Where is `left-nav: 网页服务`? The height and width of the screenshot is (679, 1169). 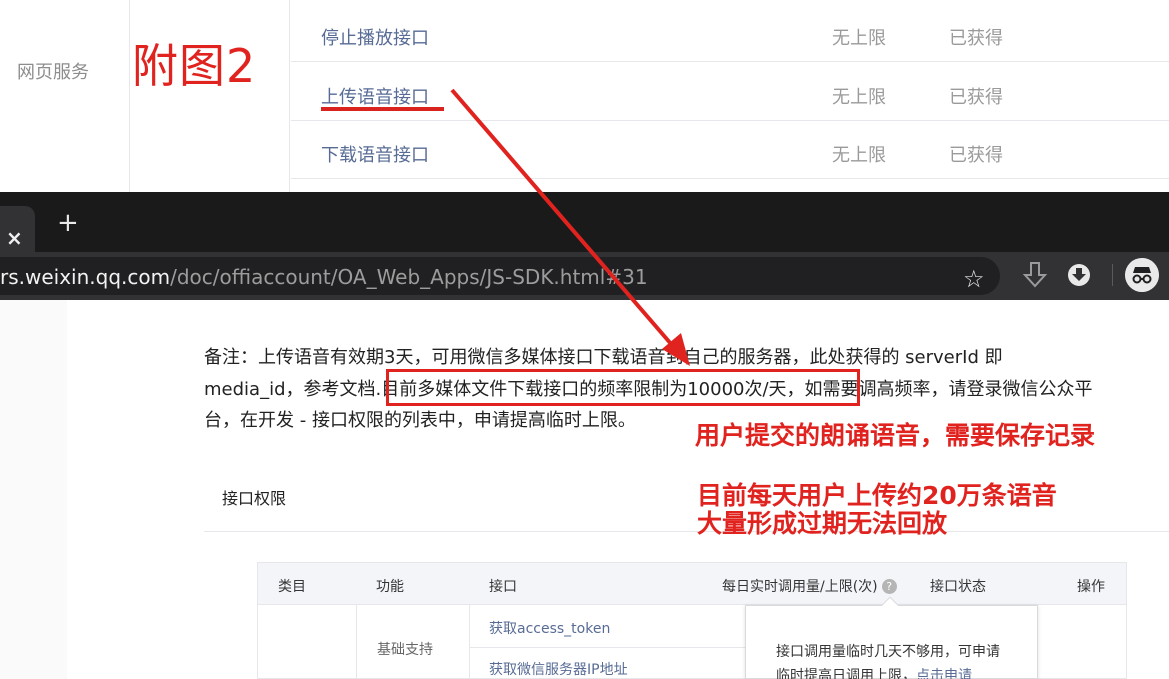
left-nav: 网页服务 is located at coordinates (65, 96).